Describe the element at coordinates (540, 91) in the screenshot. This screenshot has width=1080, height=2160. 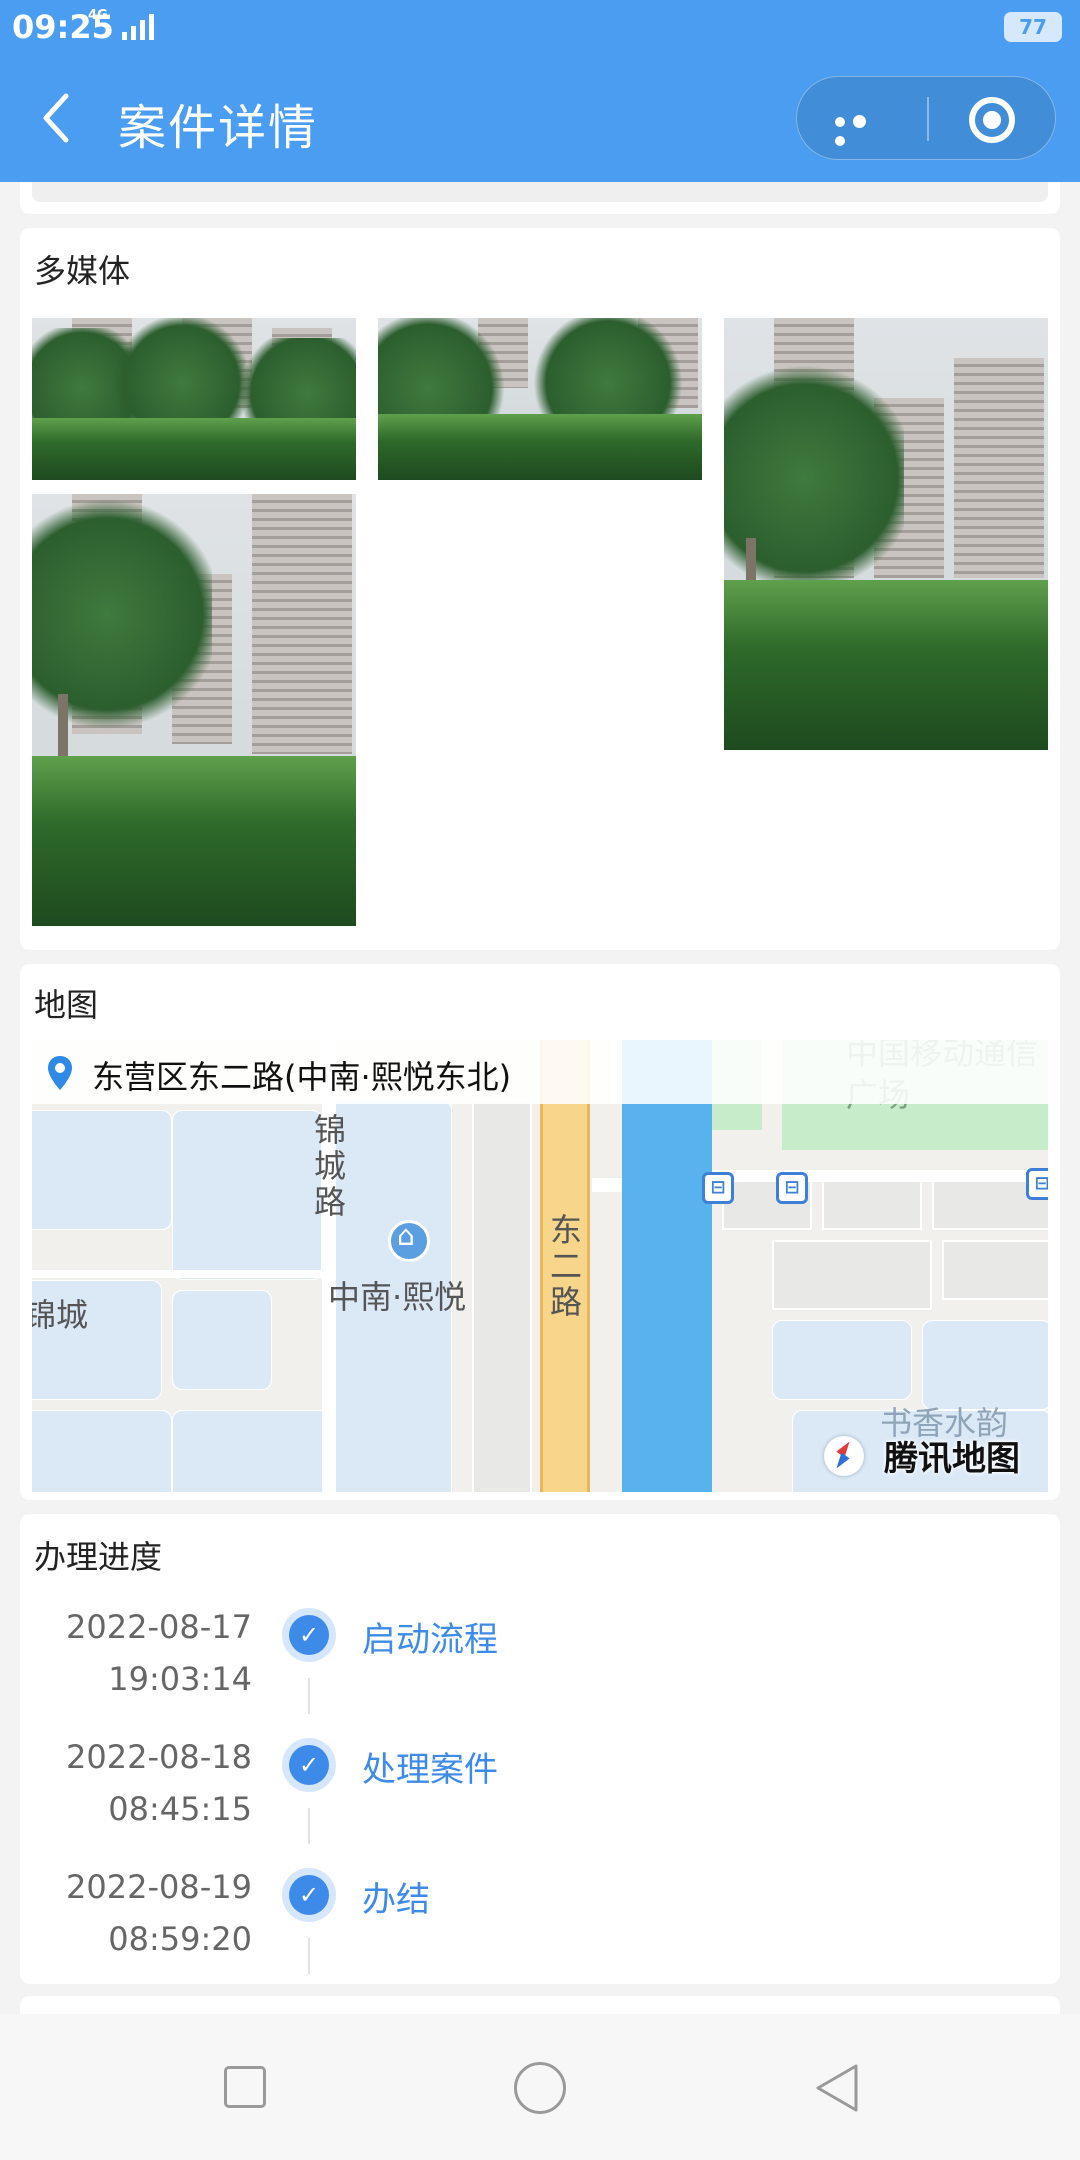
I see `app-header: 09:25 4G 77 案件详情` at that location.